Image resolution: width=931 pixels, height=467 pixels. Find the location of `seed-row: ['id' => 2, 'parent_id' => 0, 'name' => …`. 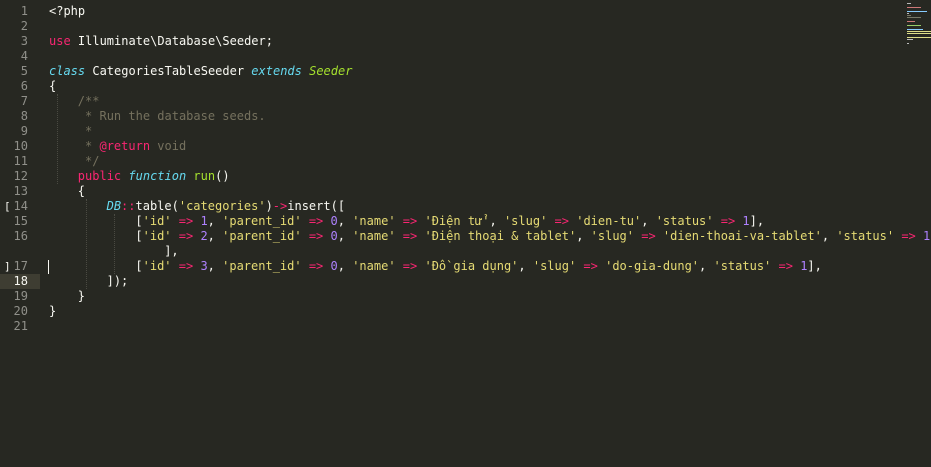

seed-row: ['id' => 2, 'parent_id' => 0, 'name' => … is located at coordinates (532, 236).